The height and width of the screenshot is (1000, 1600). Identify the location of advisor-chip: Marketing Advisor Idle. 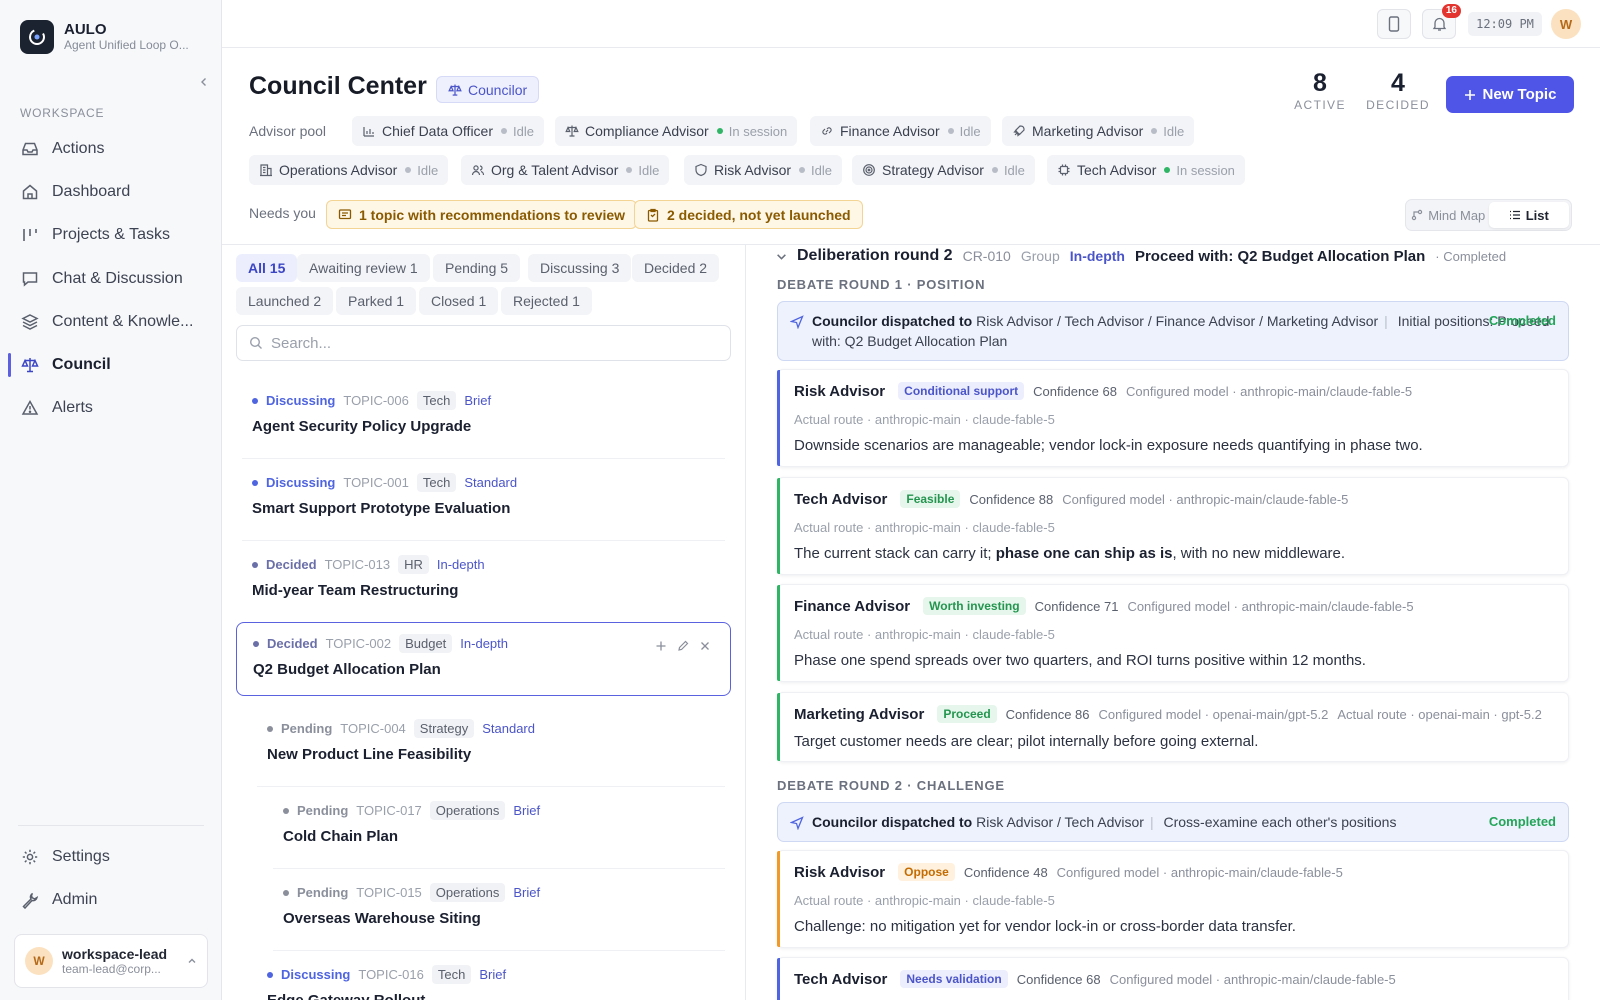
(1098, 131).